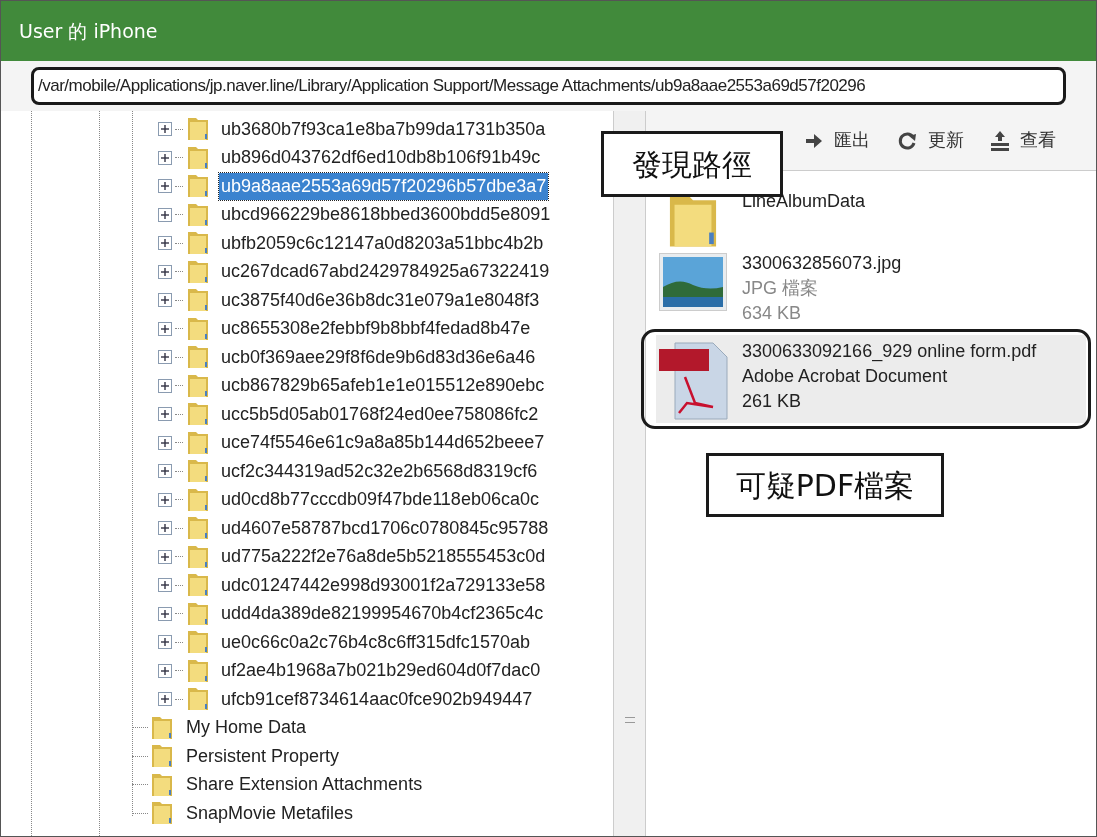  What do you see at coordinates (378, 357) in the screenshot?
I see `folder-label: ucb0f369aee29f8f6de9b6d83d36e6a46` at bounding box center [378, 357].